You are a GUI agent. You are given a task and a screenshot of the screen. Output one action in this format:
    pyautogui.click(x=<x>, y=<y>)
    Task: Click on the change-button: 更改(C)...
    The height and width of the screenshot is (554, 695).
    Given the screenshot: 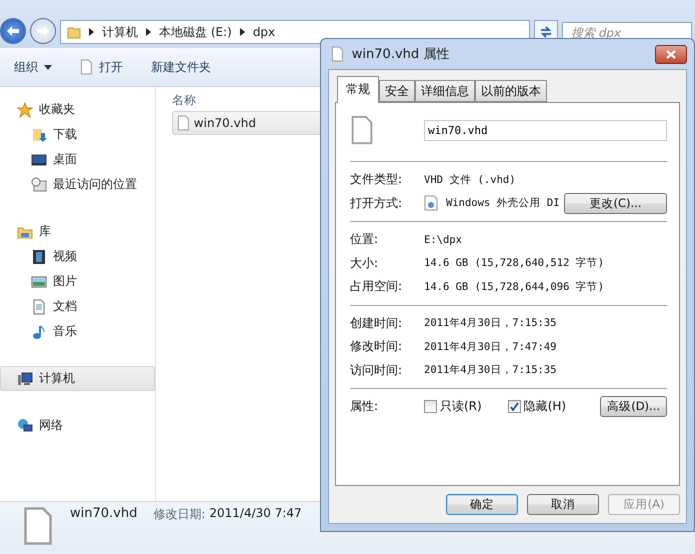 What is the action you would take?
    pyautogui.click(x=615, y=203)
    